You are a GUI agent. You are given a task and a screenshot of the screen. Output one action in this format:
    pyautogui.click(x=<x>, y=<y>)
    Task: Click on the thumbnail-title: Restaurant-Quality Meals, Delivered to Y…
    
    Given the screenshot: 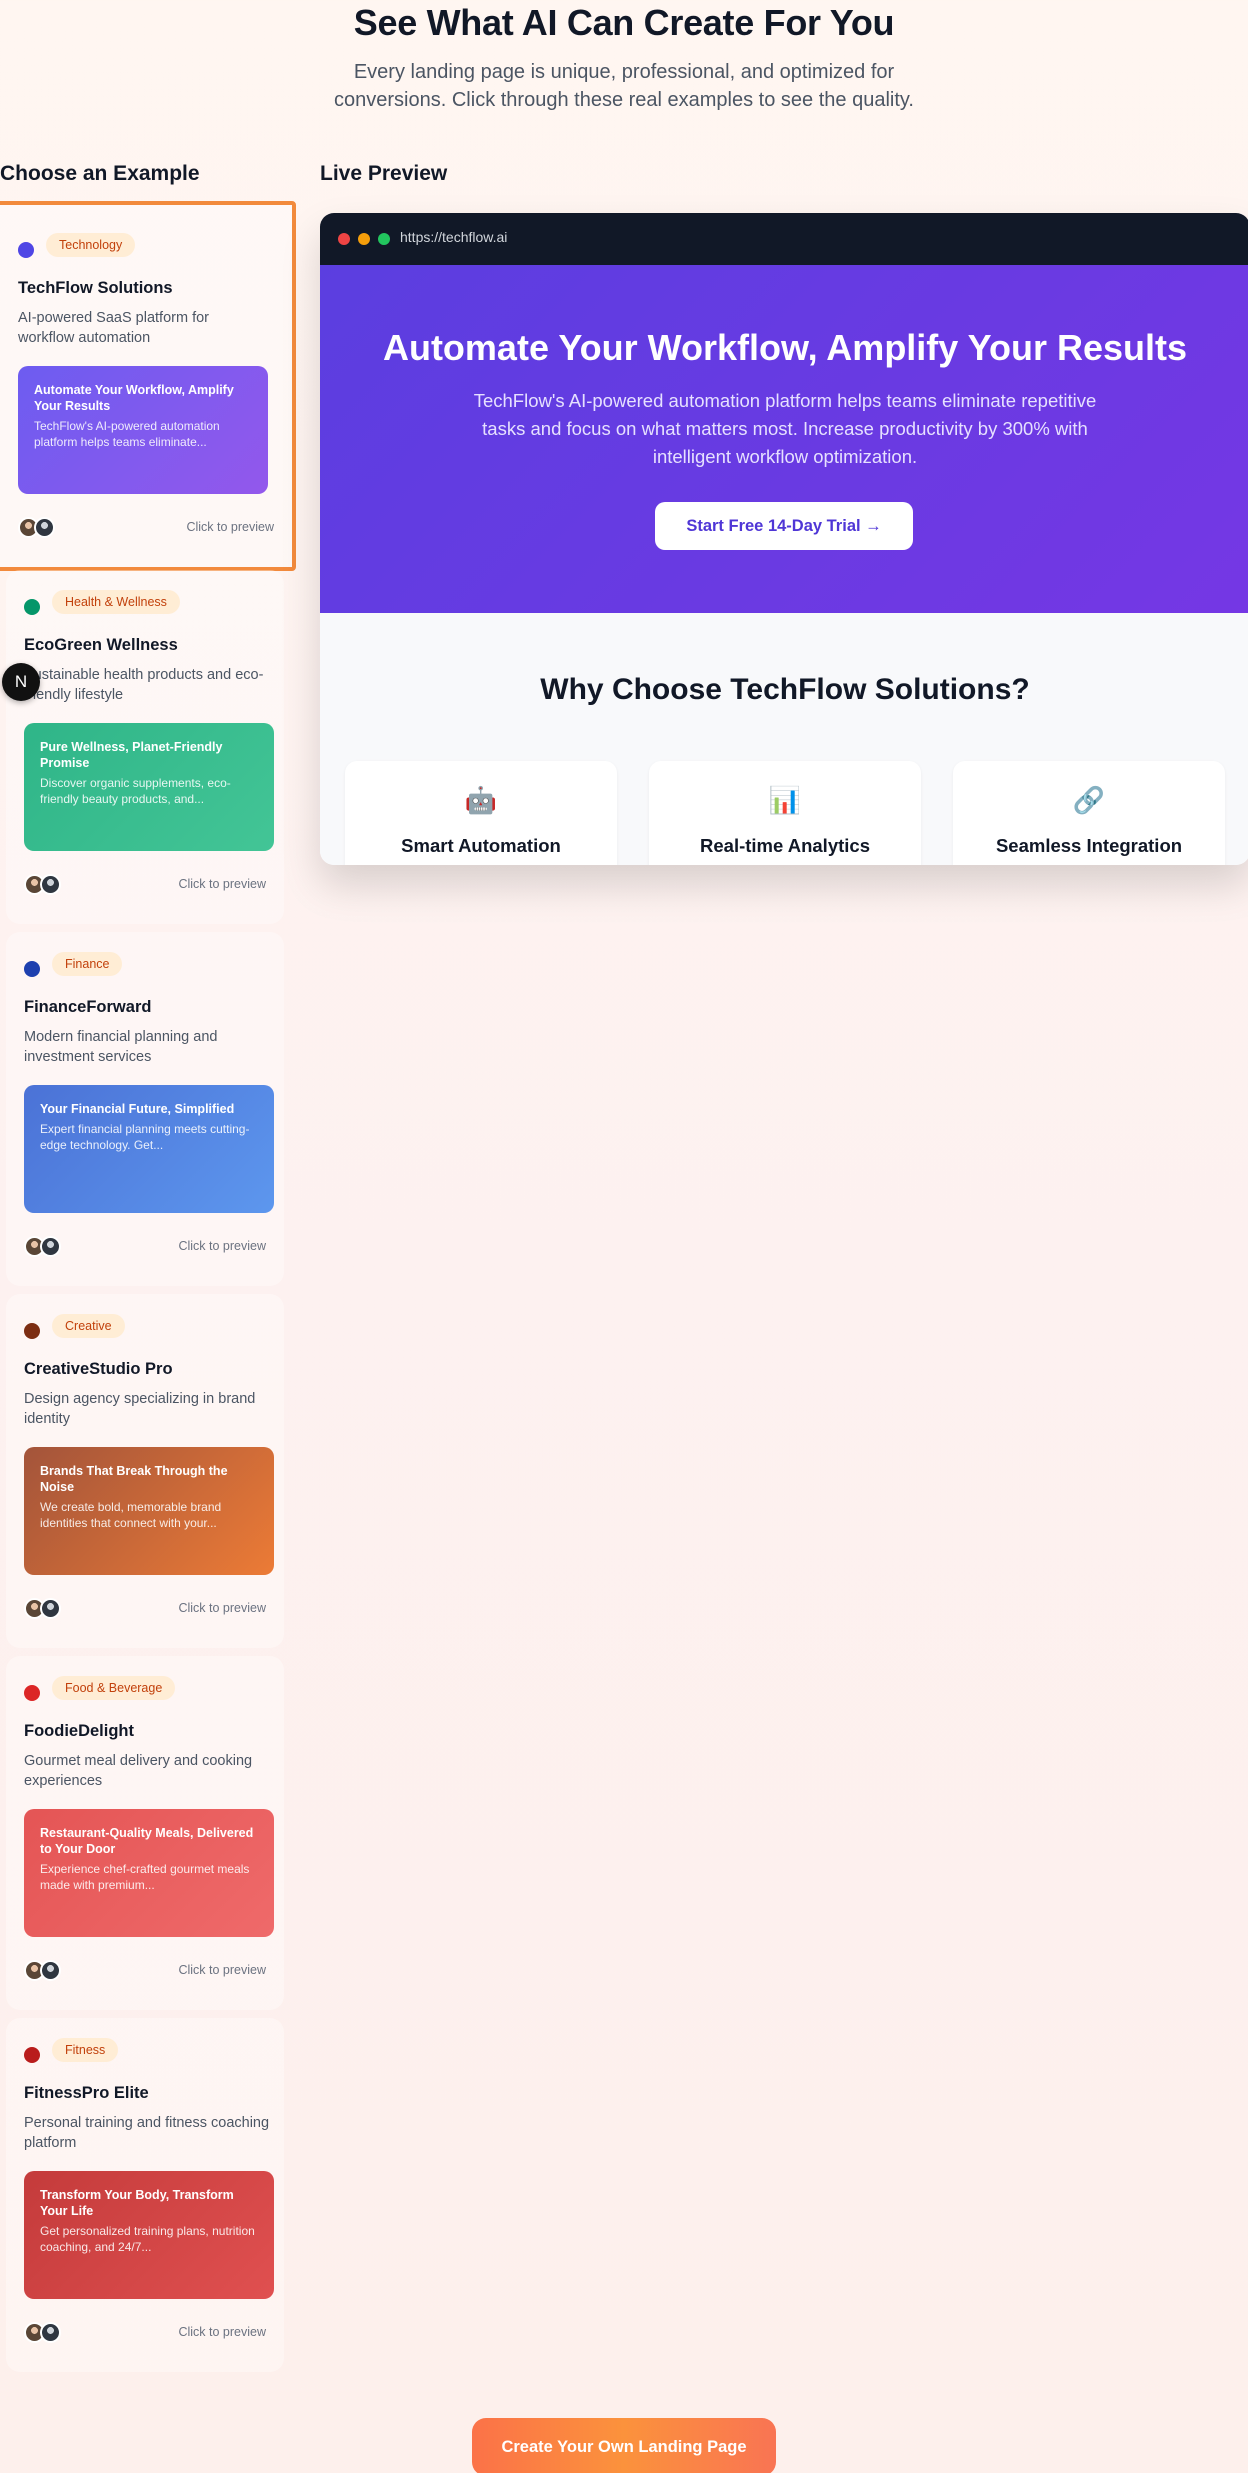 What is the action you would take?
    pyautogui.click(x=147, y=1841)
    